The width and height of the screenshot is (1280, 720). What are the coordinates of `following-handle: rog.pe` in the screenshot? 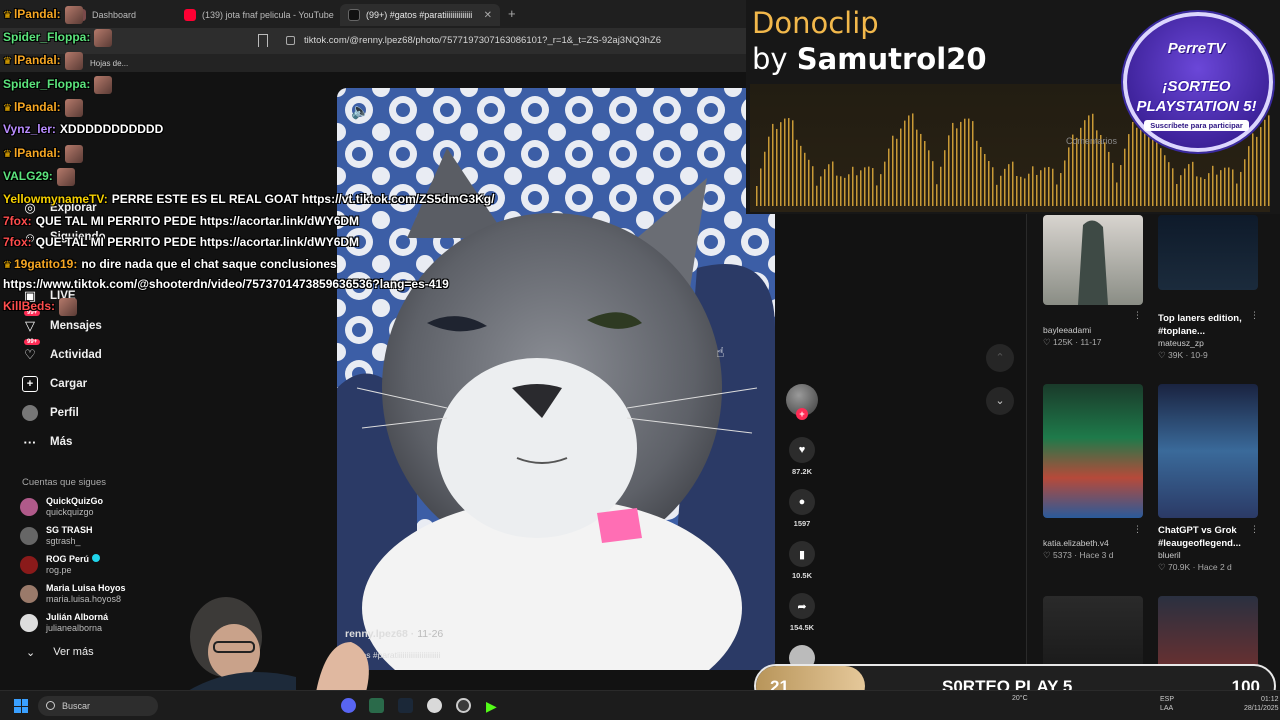 It's located at (59, 570).